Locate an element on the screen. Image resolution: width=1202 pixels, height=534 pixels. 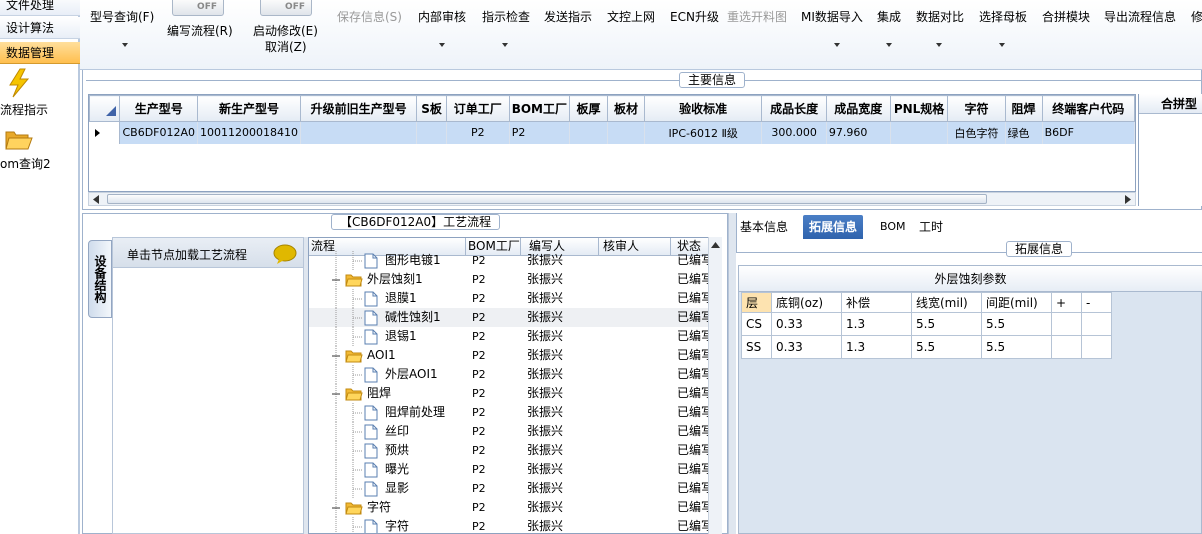
column-header: 成品宽度 is located at coordinates (858, 108).